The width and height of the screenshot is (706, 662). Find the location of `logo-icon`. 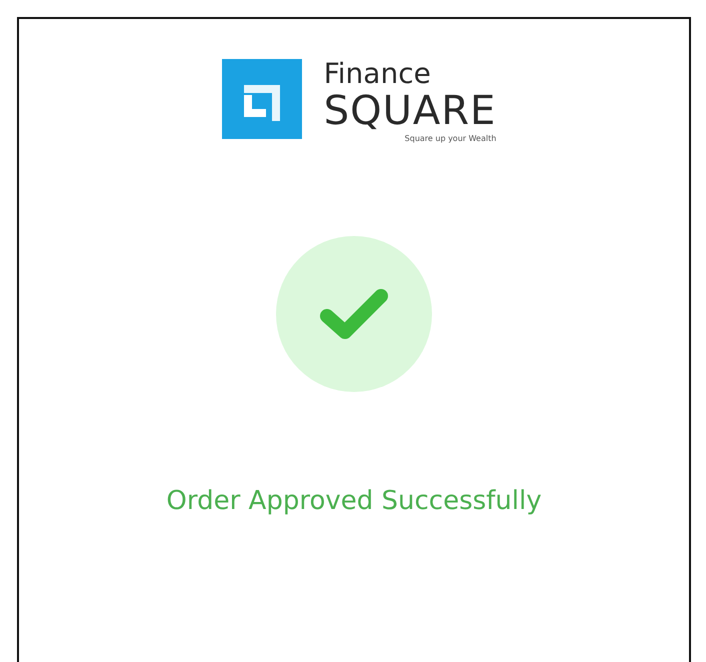

logo-icon is located at coordinates (262, 99).